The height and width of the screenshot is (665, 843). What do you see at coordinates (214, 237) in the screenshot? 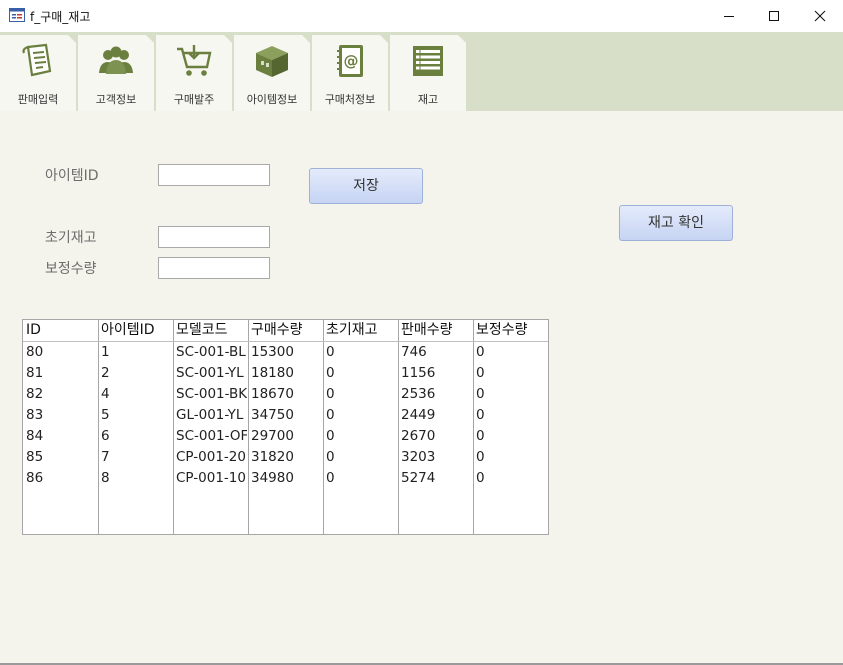
I see `initial-stock-field` at bounding box center [214, 237].